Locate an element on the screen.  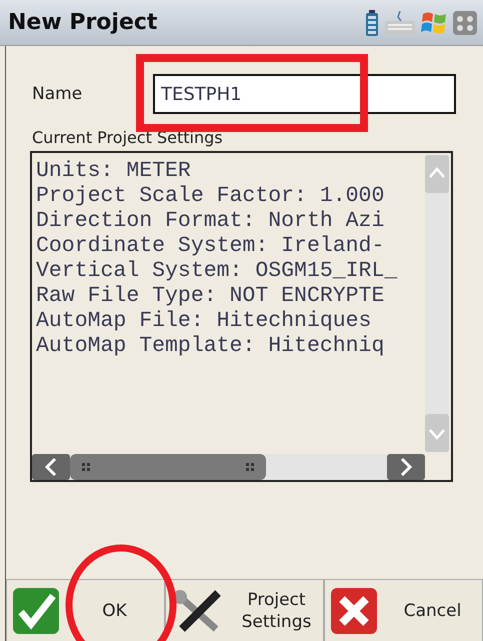
toolbar-button: Project Settings is located at coordinates (244, 610).